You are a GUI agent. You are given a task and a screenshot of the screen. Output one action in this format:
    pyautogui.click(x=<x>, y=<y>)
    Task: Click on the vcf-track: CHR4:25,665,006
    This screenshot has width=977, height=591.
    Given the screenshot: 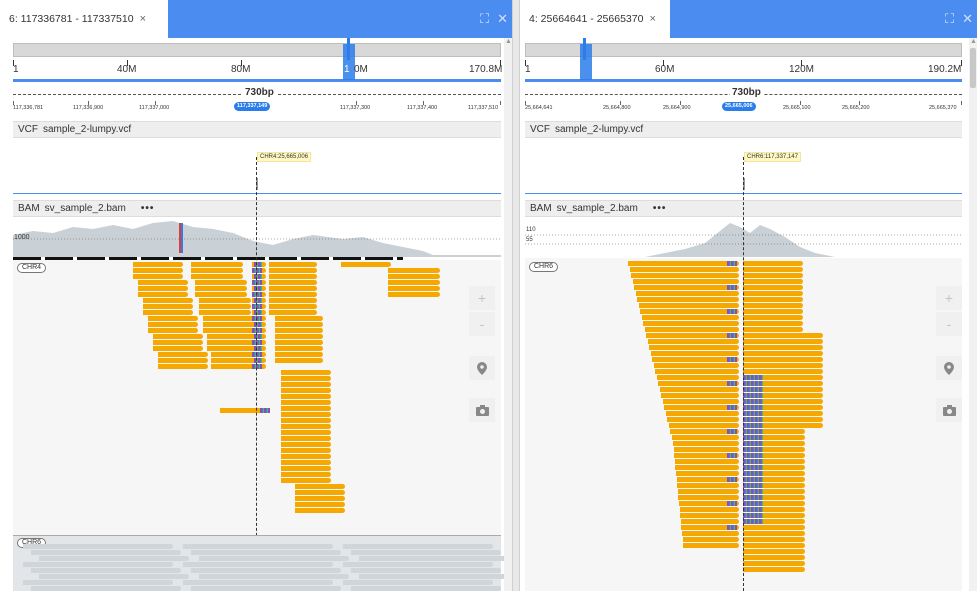 What is the action you would take?
    pyautogui.click(x=257, y=166)
    